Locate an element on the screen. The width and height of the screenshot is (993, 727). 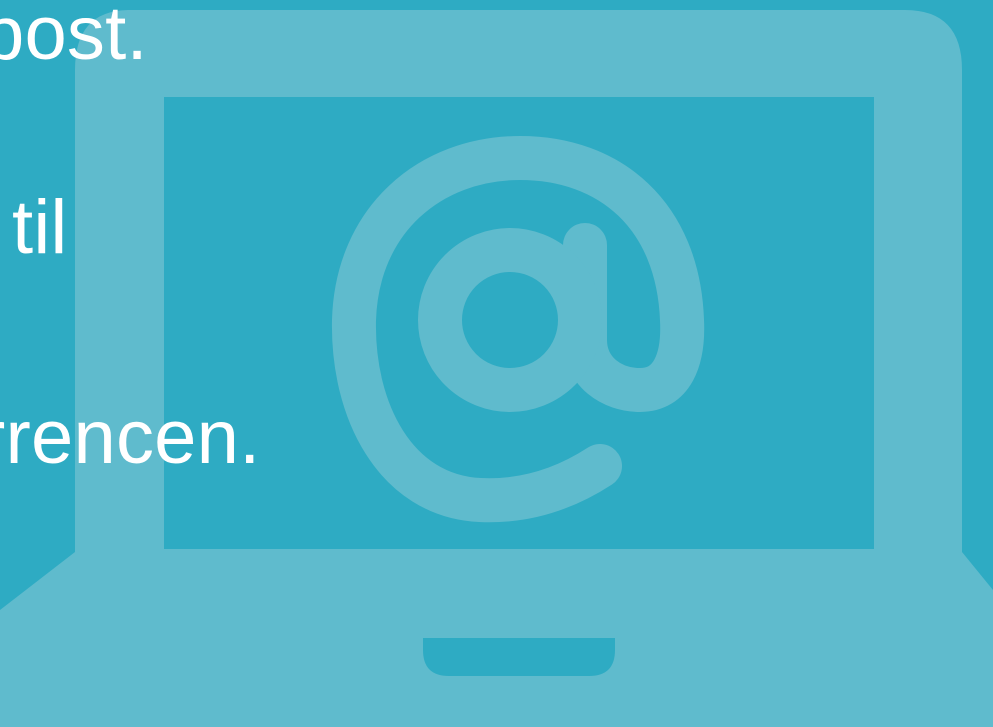
trackpad-slot is located at coordinates (519, 657).